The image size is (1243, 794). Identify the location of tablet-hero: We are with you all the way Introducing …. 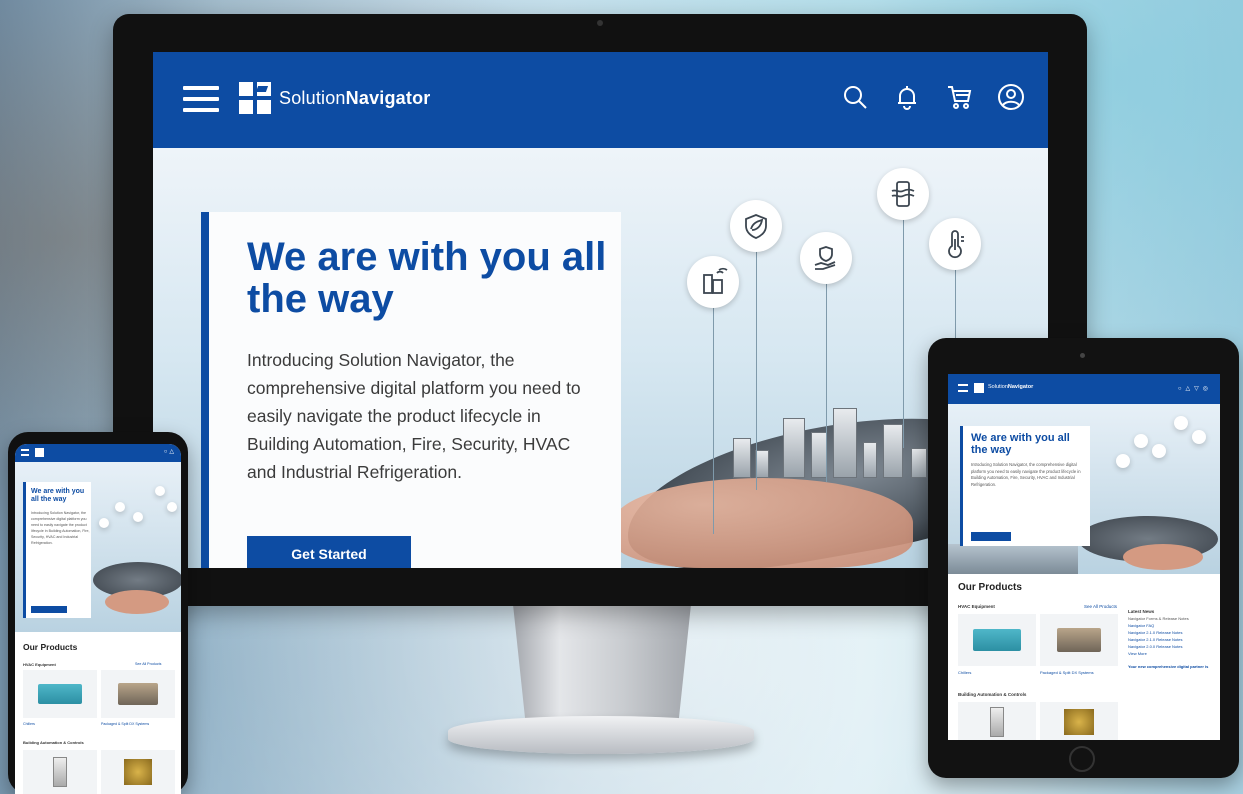
(1084, 489).